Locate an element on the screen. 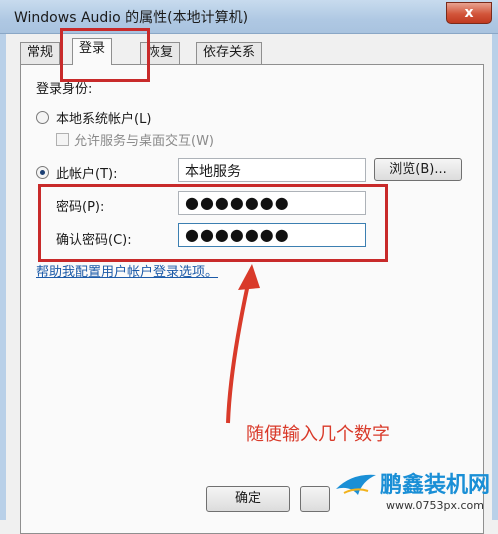 The width and height of the screenshot is (498, 534). watermark: 鹏鑫装机网 www.0753px.com is located at coordinates (412, 489).